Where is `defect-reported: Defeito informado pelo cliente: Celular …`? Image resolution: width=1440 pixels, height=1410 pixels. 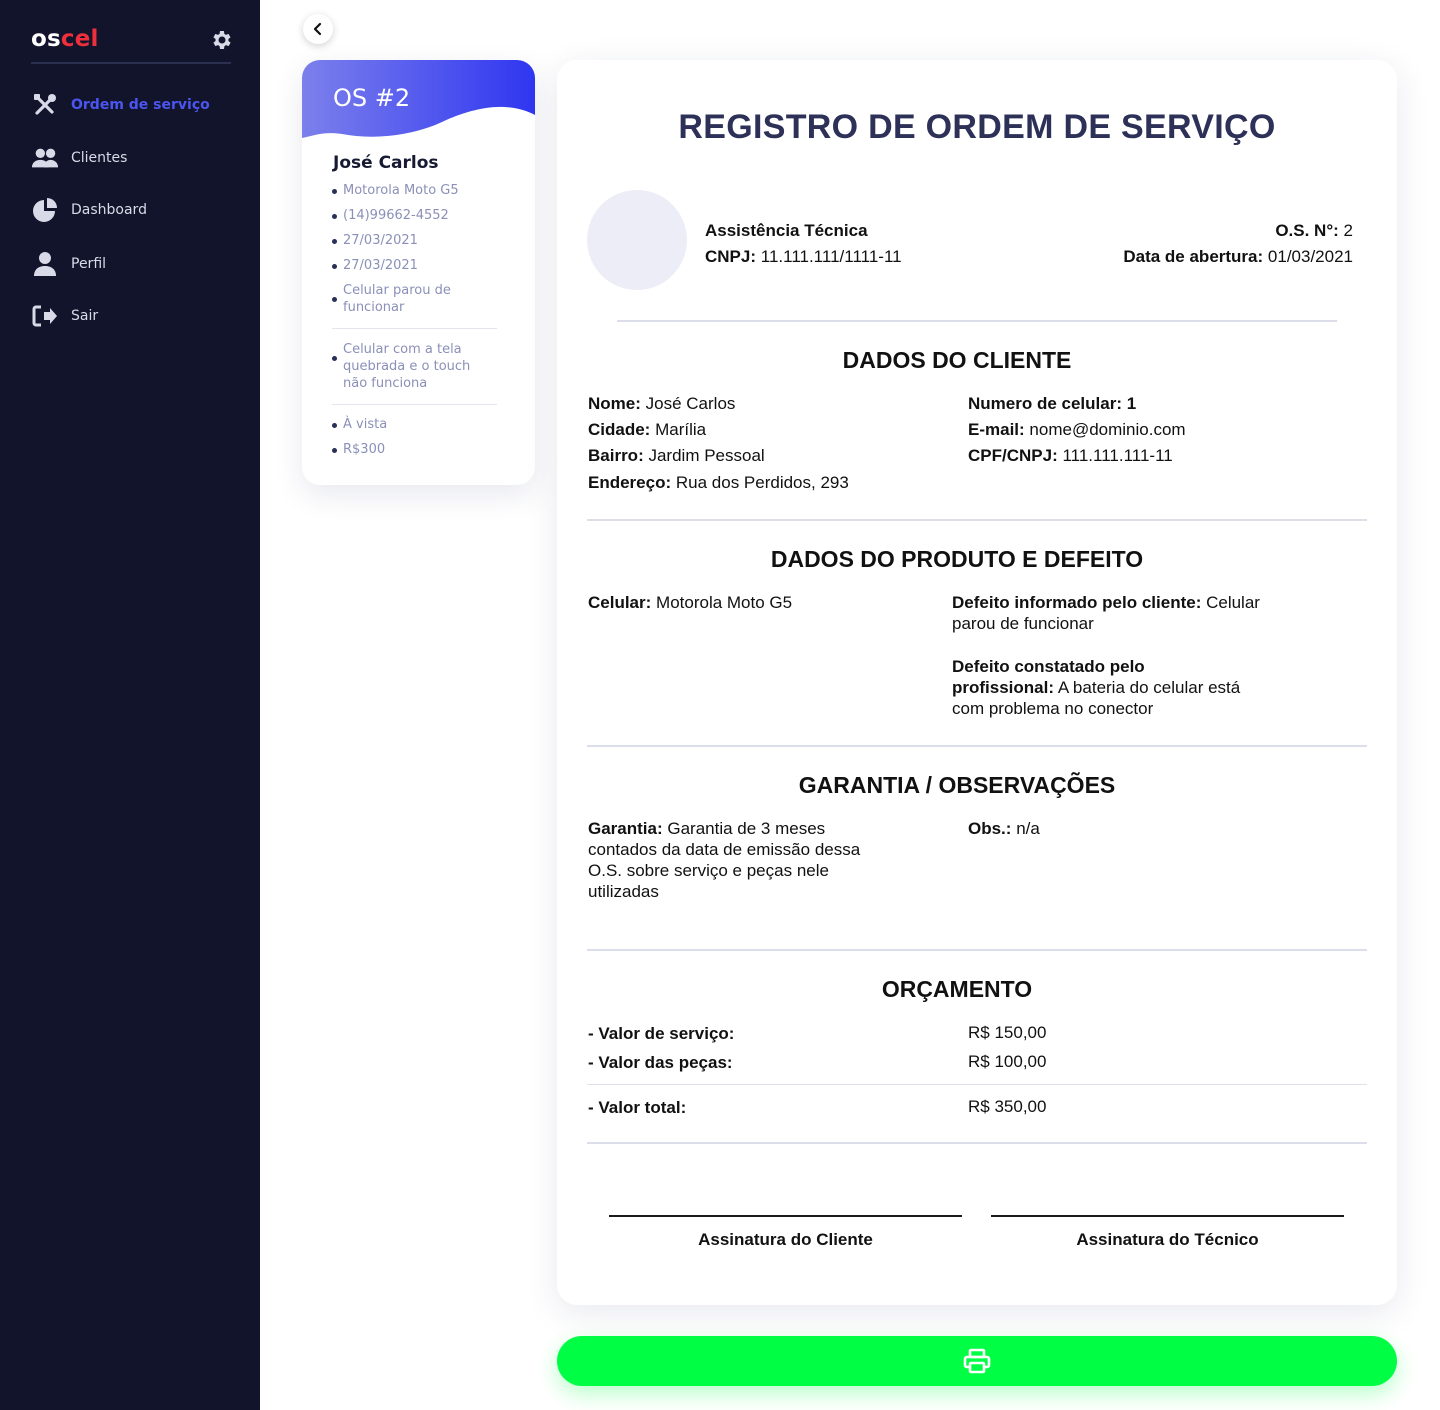
defect-reported: Defeito informado pelo cliente: Celular … is located at coordinates (1106, 613).